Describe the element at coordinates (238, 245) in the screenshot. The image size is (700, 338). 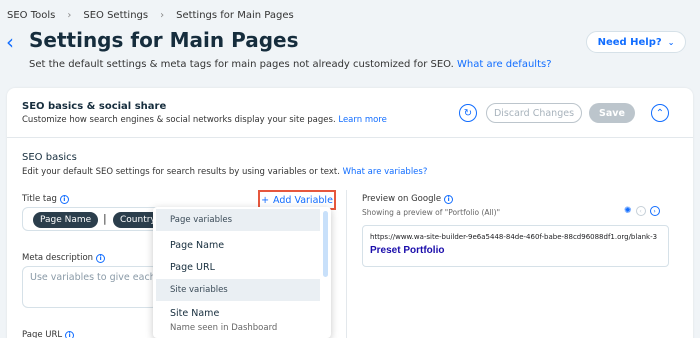
I see `dropdown-item-page-name: Page Name` at that location.